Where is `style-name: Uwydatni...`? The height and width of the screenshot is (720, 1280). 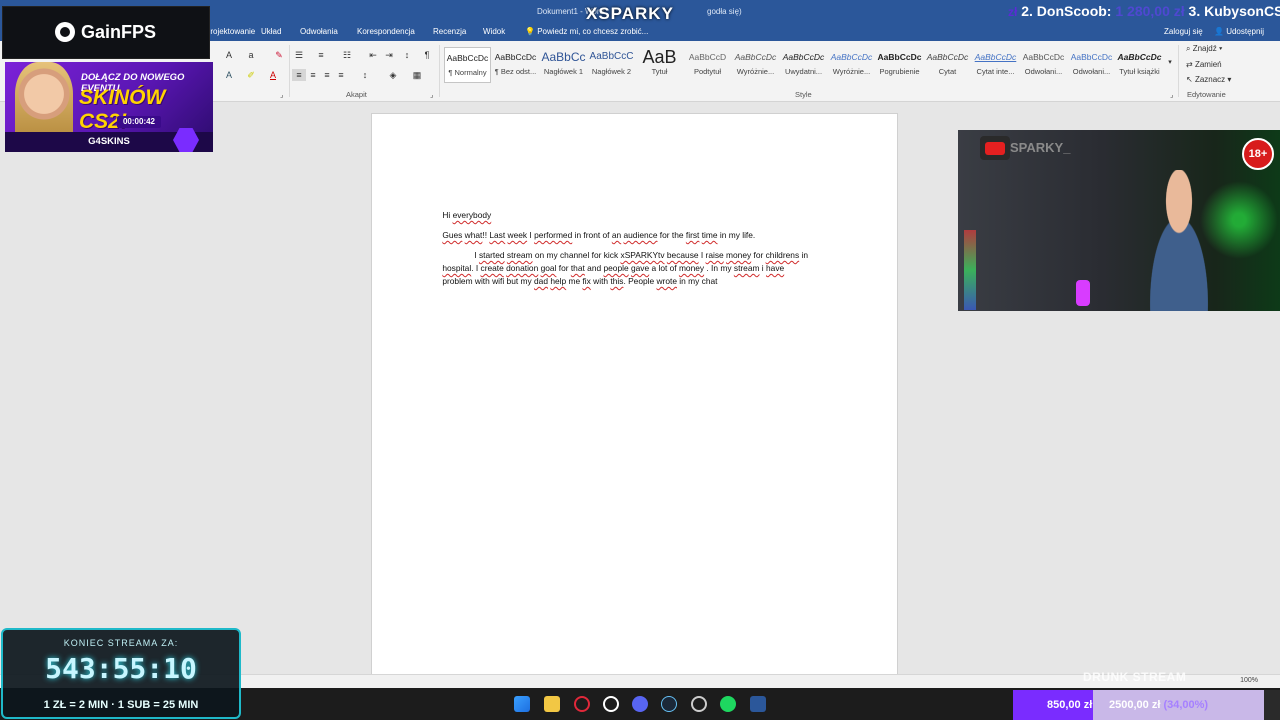 style-name: Uwydatni... is located at coordinates (803, 71).